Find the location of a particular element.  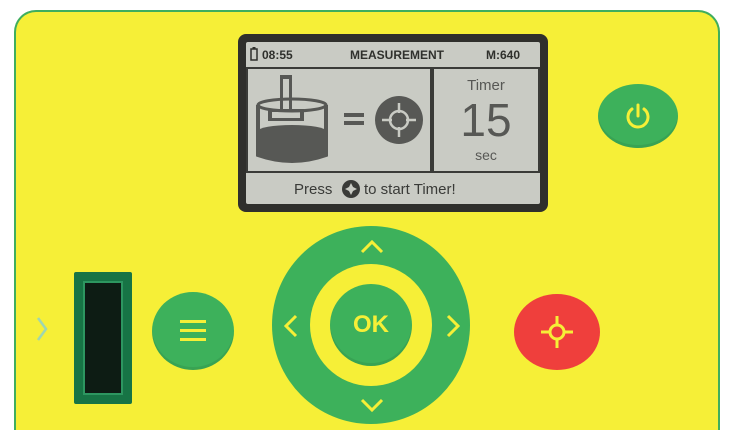

measure-button is located at coordinates (557, 332).